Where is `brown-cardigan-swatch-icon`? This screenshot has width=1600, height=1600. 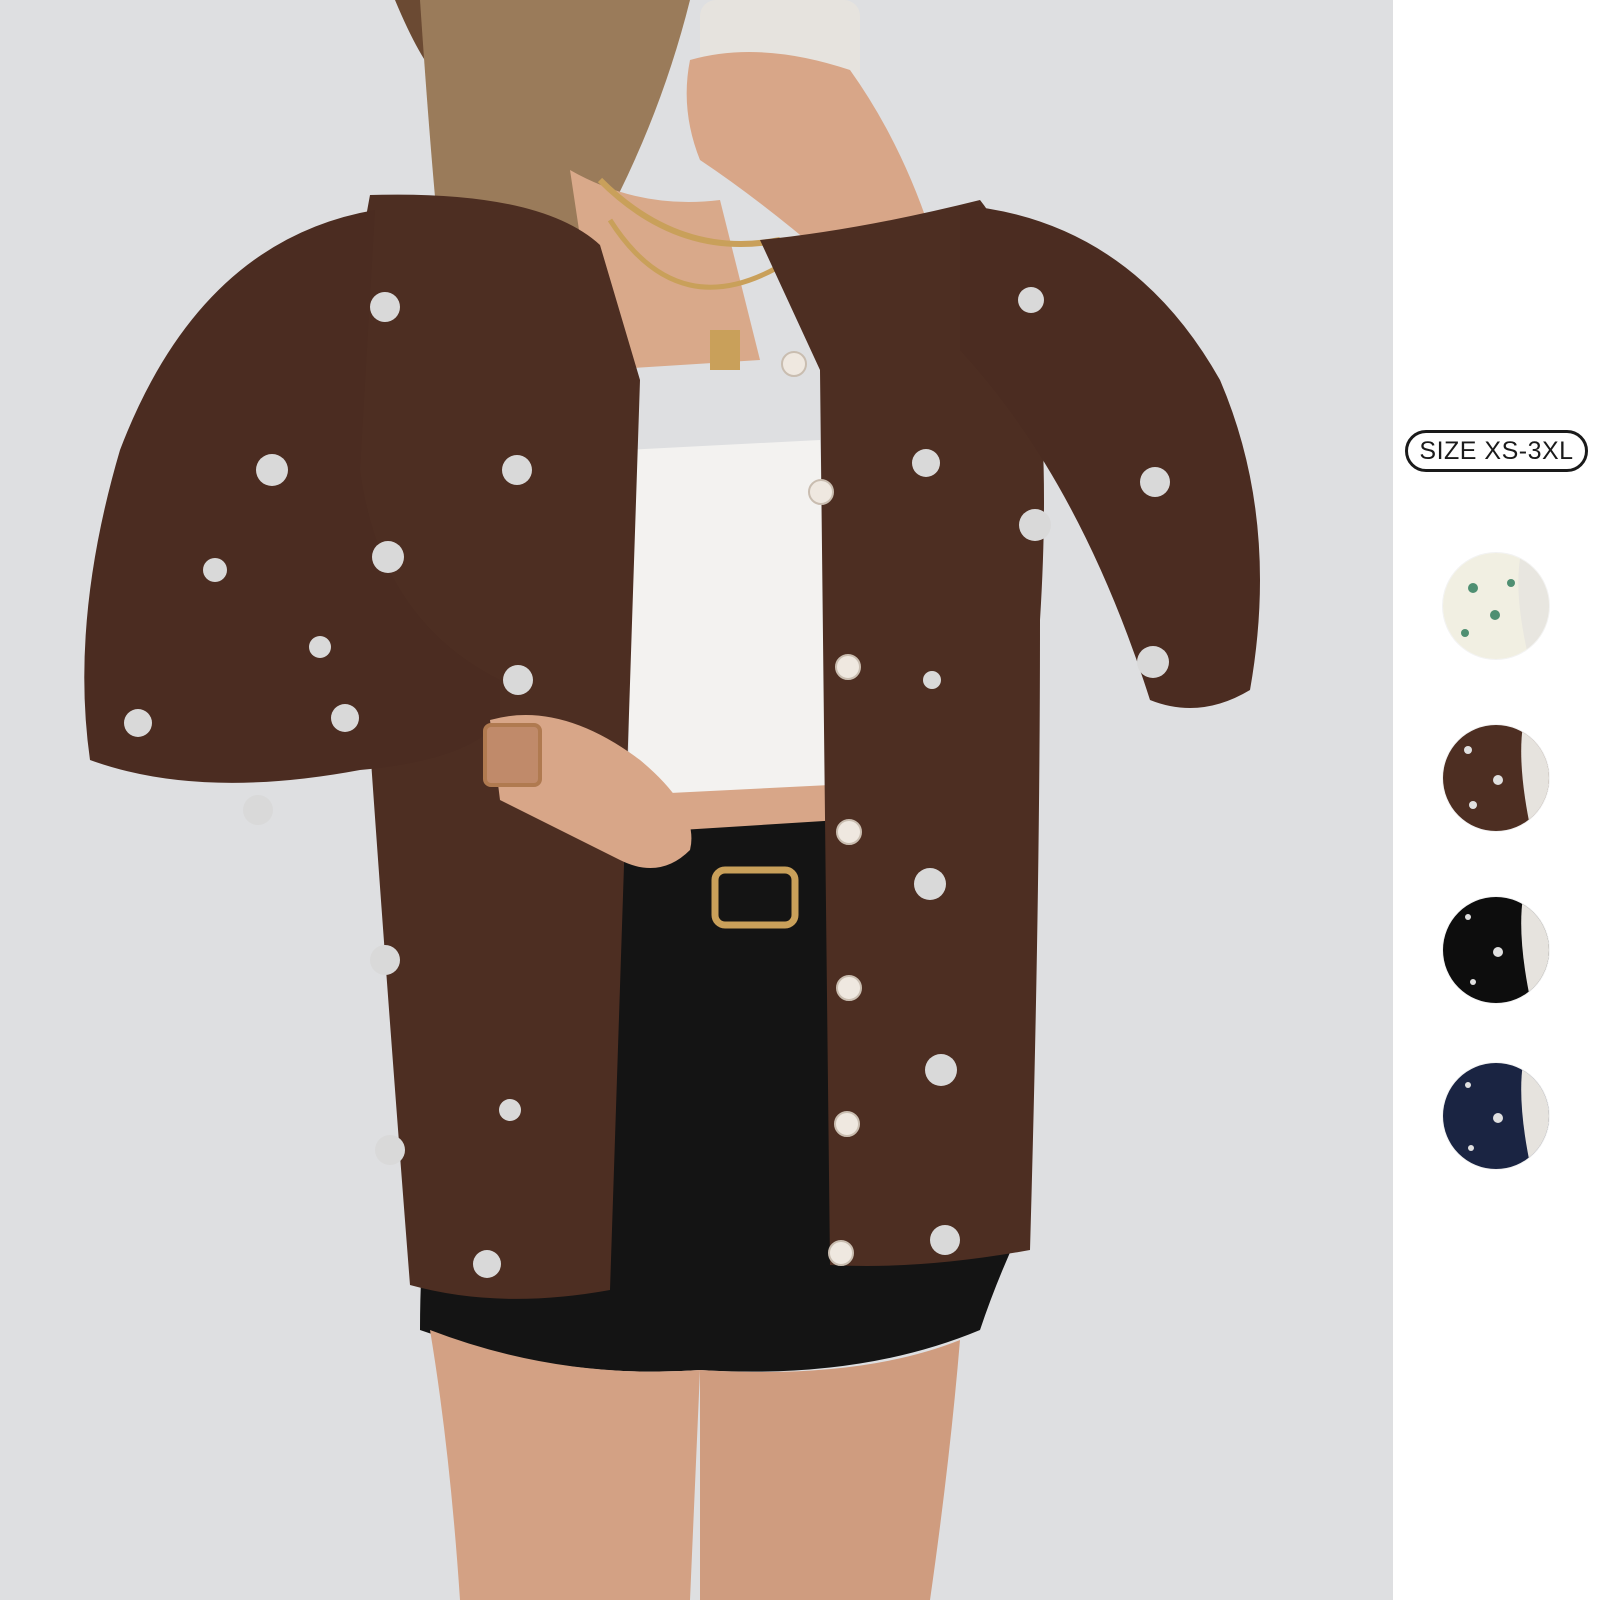
brown-cardigan-swatch-icon is located at coordinates (1496, 778).